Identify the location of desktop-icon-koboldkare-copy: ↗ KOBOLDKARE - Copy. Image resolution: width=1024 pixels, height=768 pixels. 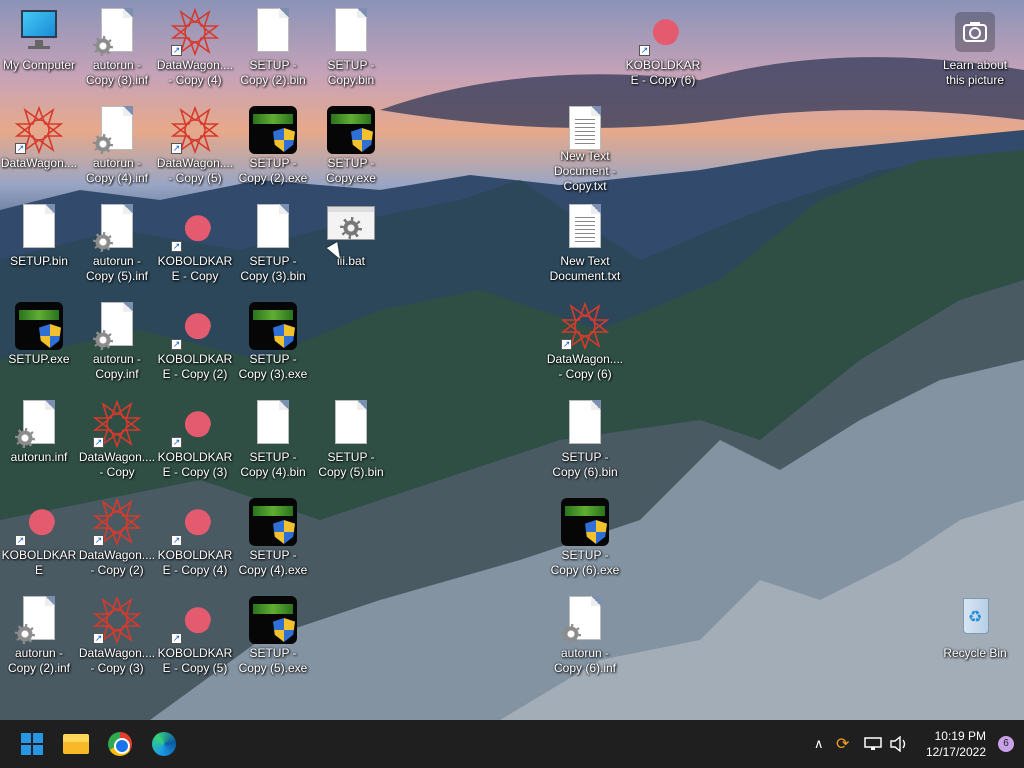
(195, 244).